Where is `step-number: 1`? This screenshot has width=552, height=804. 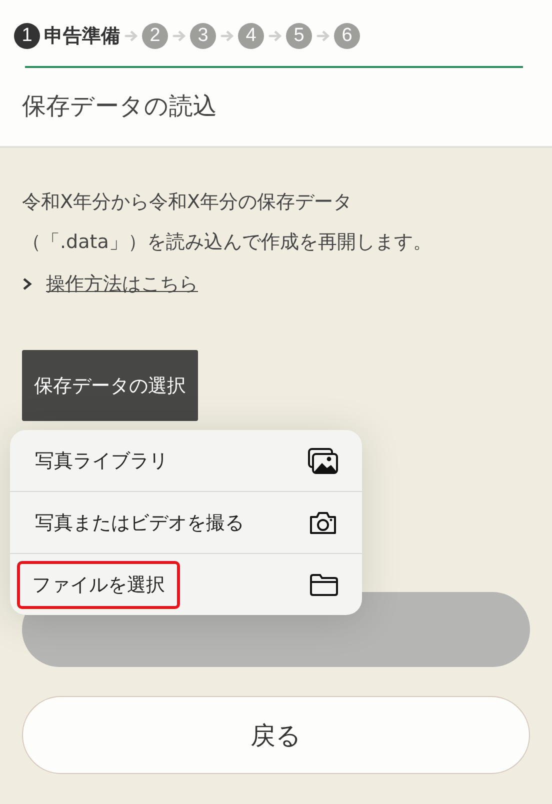 step-number: 1 is located at coordinates (27, 36).